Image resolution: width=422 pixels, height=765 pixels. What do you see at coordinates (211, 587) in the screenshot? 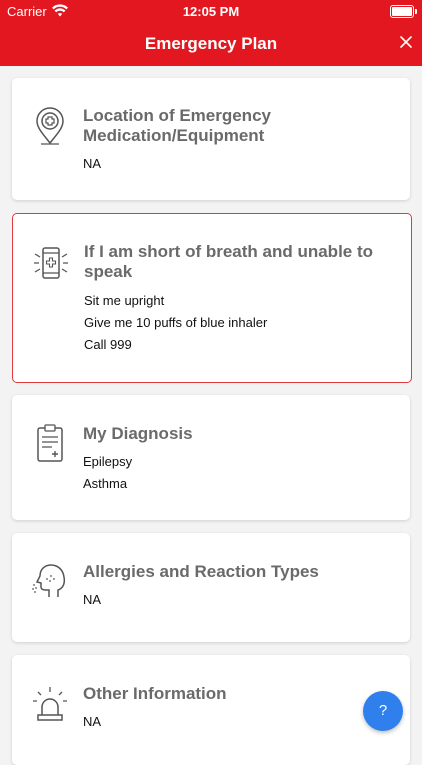
I see `card-allergies: Allergies and Reaction Types NA` at bounding box center [211, 587].